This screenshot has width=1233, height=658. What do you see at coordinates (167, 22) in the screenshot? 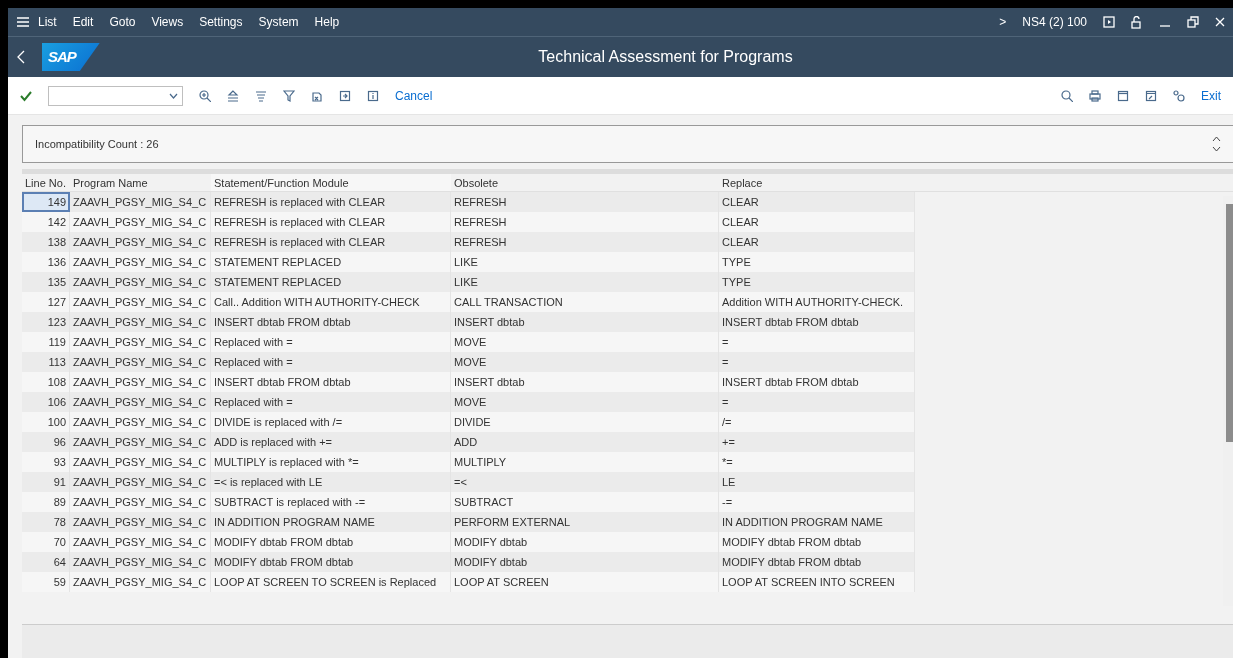
I see `menu-item: Views` at bounding box center [167, 22].